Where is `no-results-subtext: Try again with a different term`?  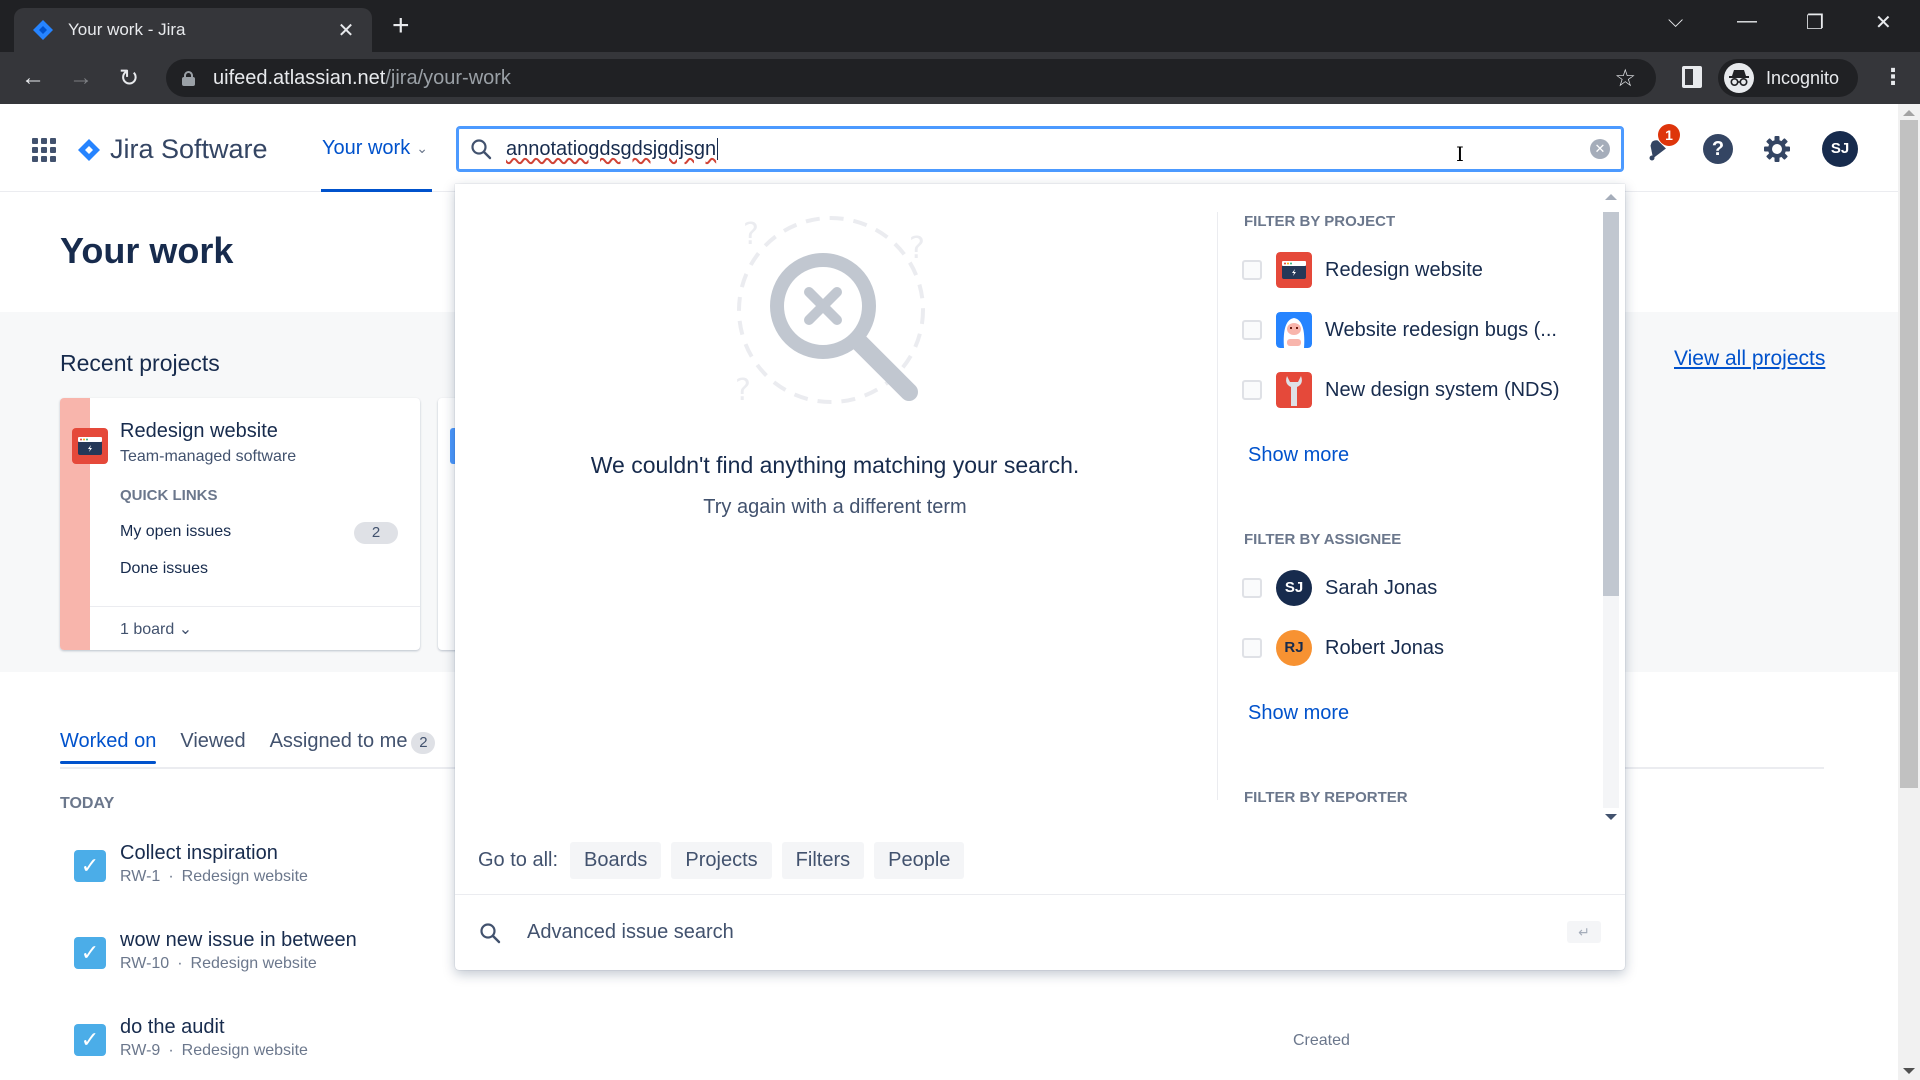 no-results-subtext: Try again with a different term is located at coordinates (835, 507).